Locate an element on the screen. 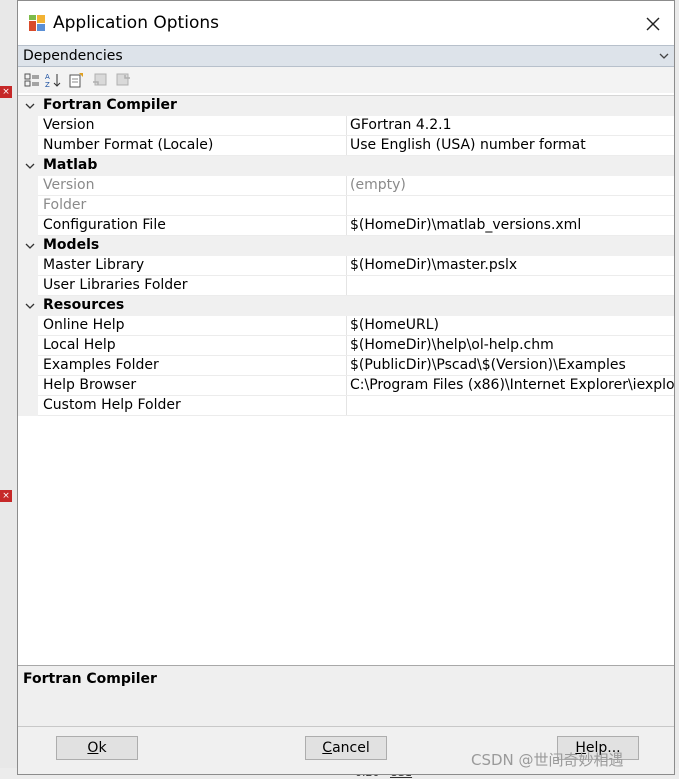  property-row: Version GFortran 4.2.1 is located at coordinates (346, 126).